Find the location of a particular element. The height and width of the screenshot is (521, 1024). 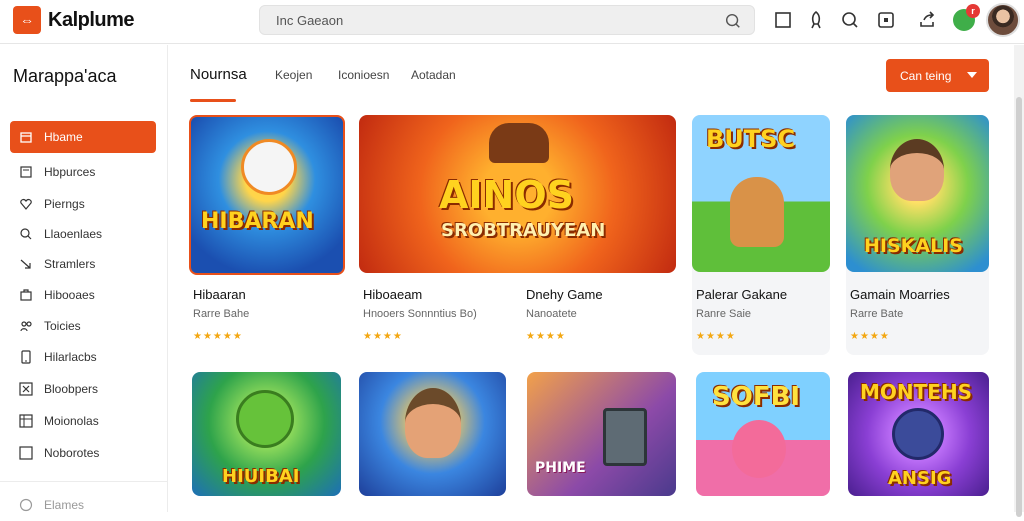

game-card: HIBARAN Hibaaran Rarre Bahe ★★★★★ is located at coordinates (267, 235).